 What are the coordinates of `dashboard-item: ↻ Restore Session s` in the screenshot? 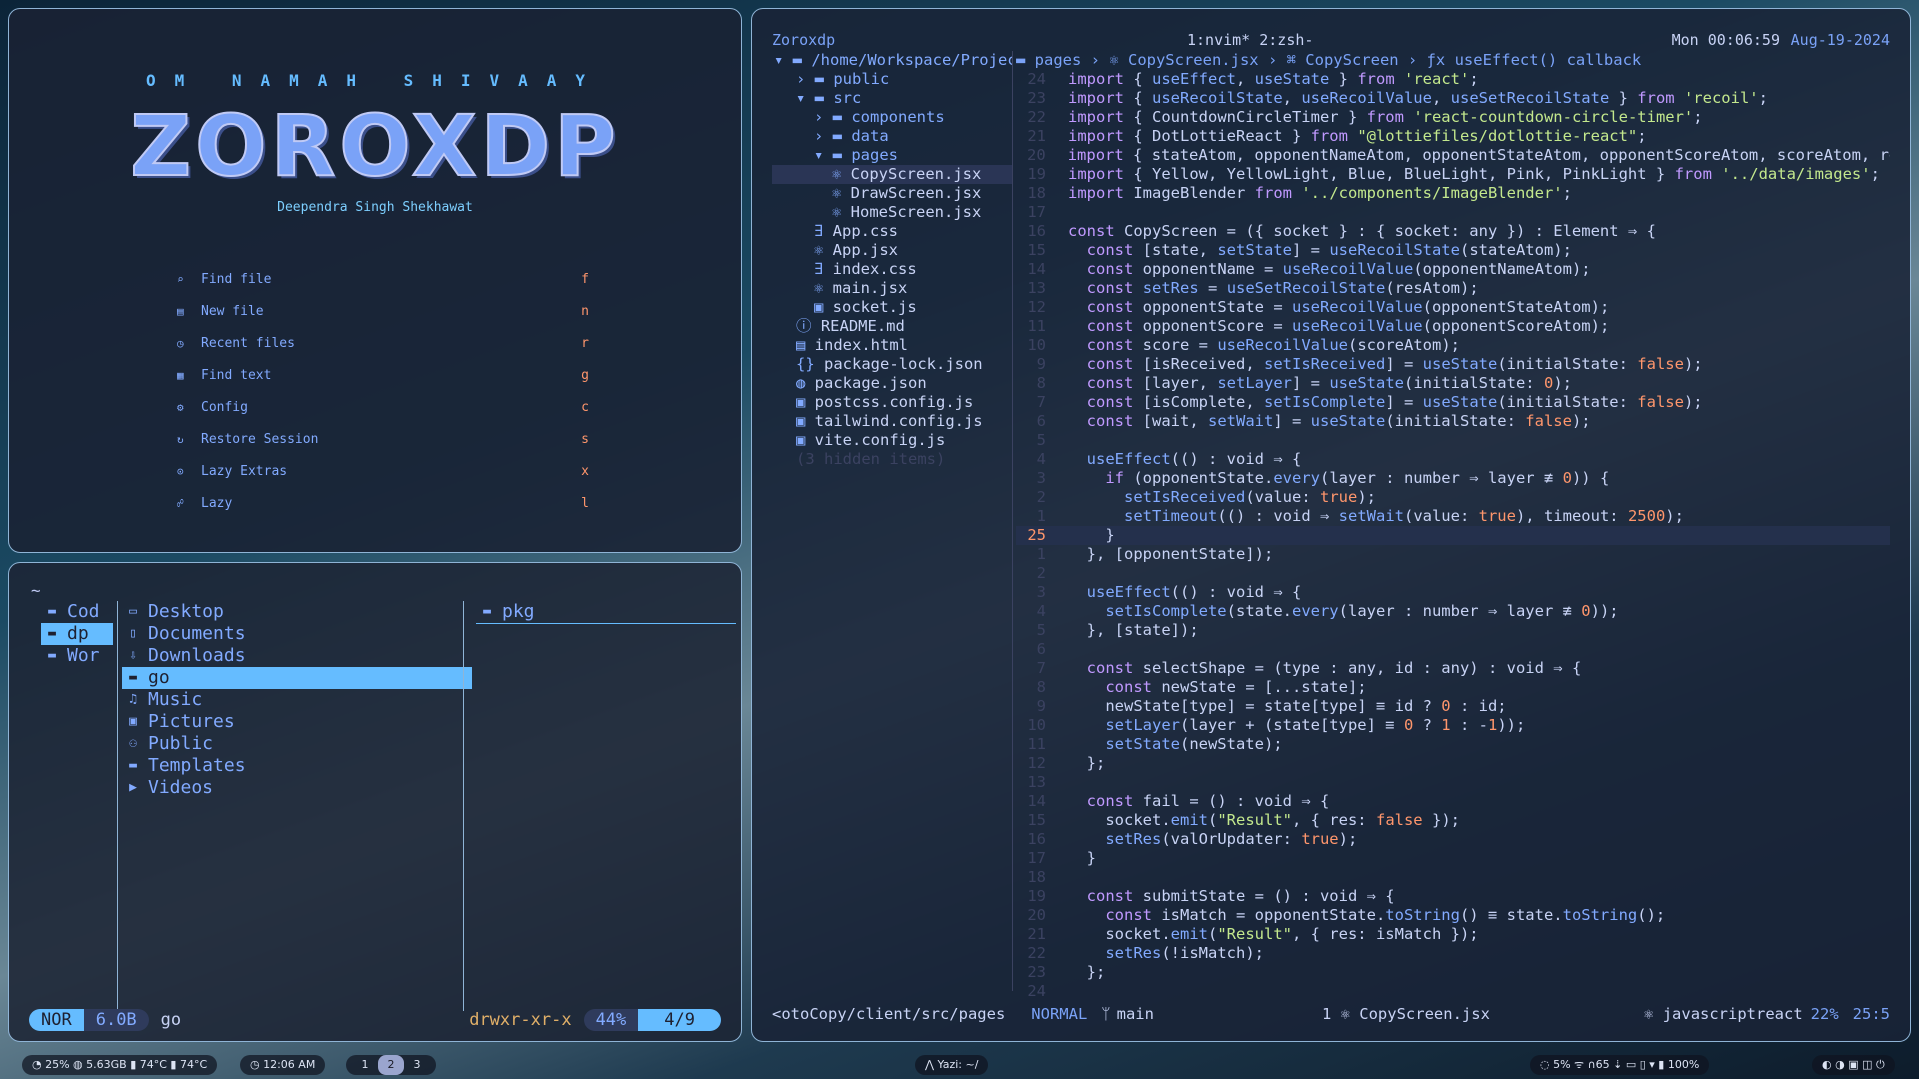 It's located at (383, 439).